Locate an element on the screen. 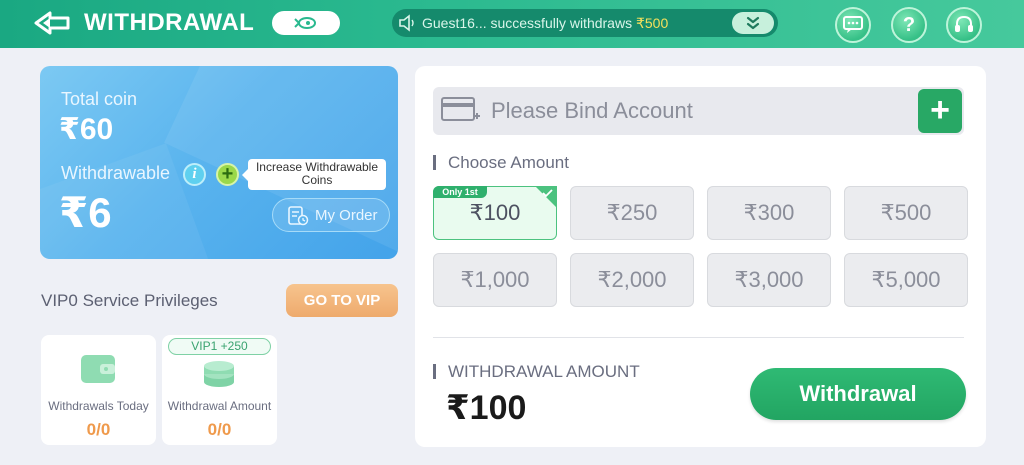 The height and width of the screenshot is (465, 1024). support-button is located at coordinates (964, 25).